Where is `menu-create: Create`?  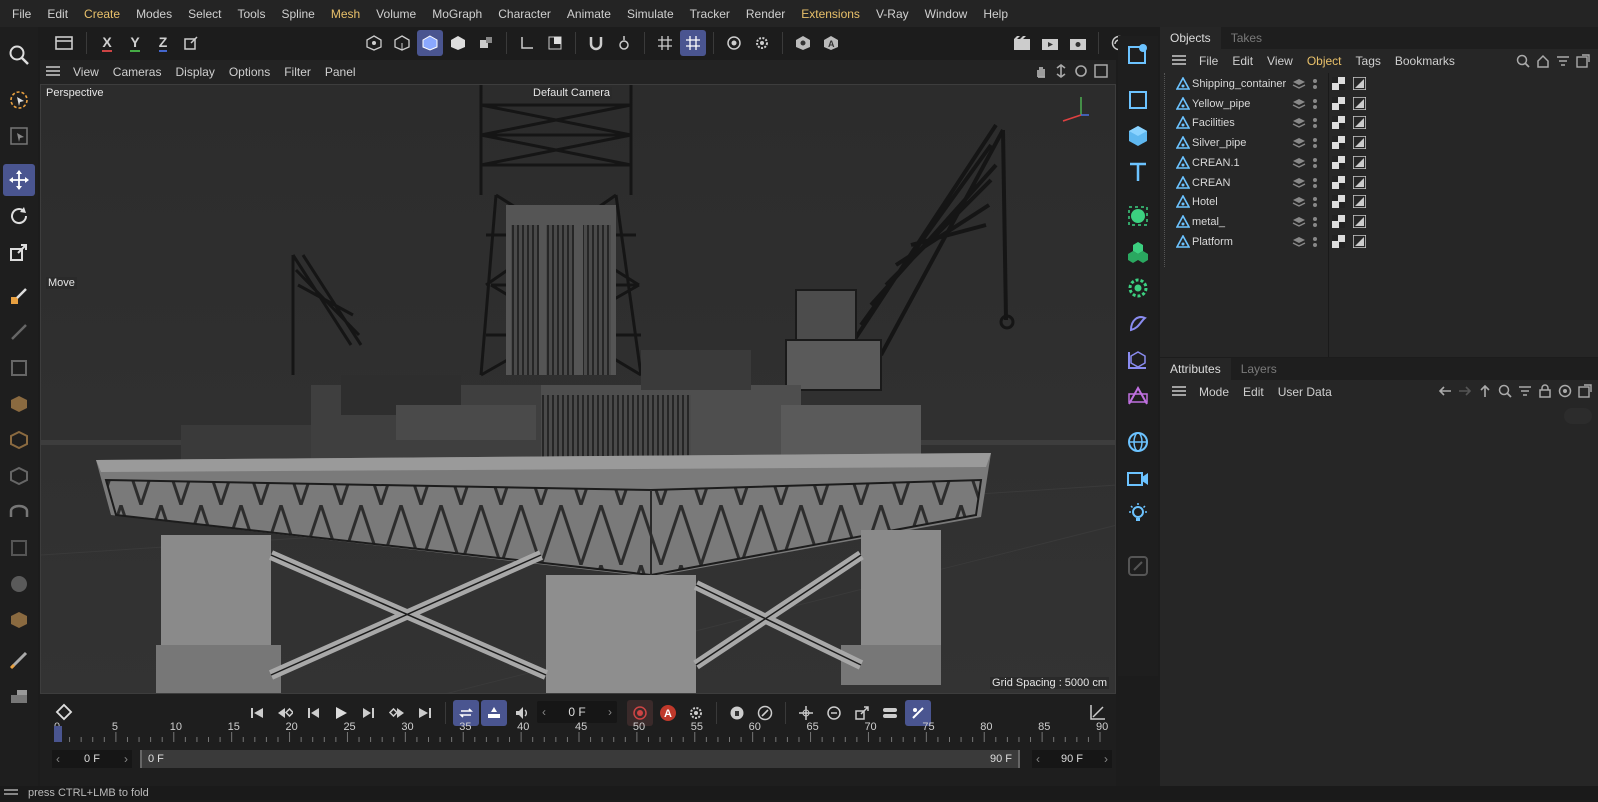
menu-create: Create is located at coordinates (102, 14).